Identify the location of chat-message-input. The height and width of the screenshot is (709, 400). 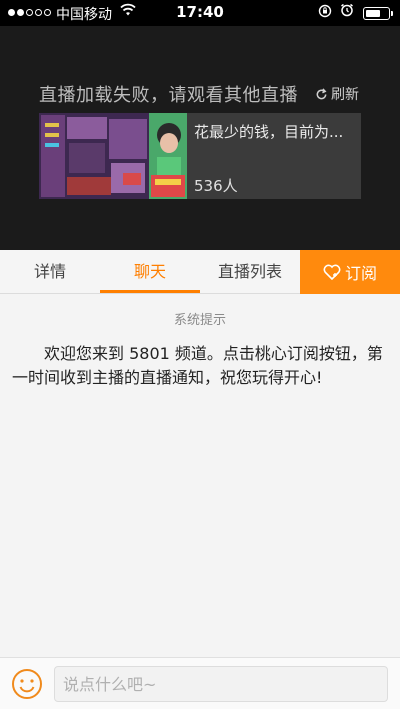
(221, 684).